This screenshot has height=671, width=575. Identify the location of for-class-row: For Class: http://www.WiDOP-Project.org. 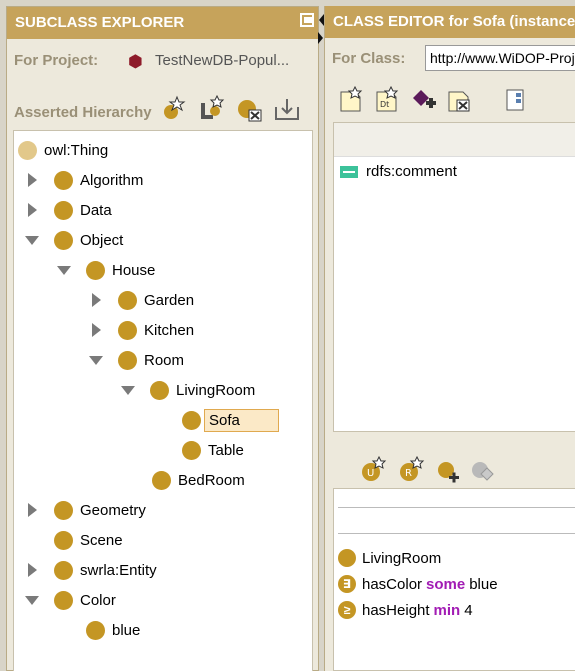
(450, 59).